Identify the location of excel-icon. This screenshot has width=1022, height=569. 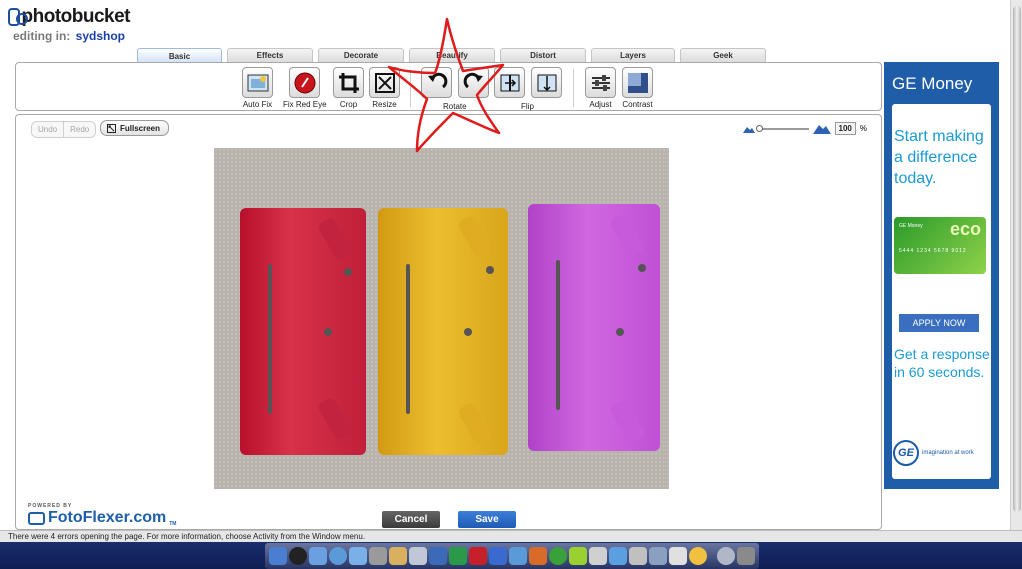
(558, 556).